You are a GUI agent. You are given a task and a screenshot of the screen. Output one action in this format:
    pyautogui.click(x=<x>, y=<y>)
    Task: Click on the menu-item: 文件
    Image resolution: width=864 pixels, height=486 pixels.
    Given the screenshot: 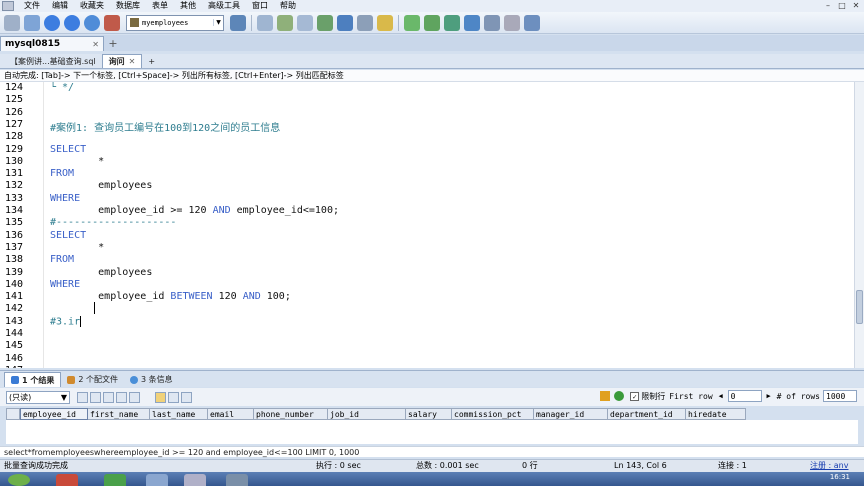 What is the action you would take?
    pyautogui.click(x=32, y=6)
    